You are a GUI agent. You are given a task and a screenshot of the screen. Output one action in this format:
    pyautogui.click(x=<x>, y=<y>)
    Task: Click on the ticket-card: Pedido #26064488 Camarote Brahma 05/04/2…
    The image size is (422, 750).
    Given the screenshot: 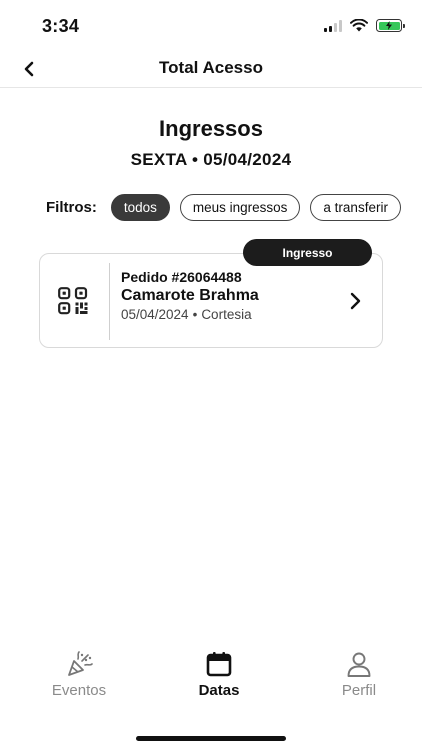 What is the action you would take?
    pyautogui.click(x=211, y=300)
    